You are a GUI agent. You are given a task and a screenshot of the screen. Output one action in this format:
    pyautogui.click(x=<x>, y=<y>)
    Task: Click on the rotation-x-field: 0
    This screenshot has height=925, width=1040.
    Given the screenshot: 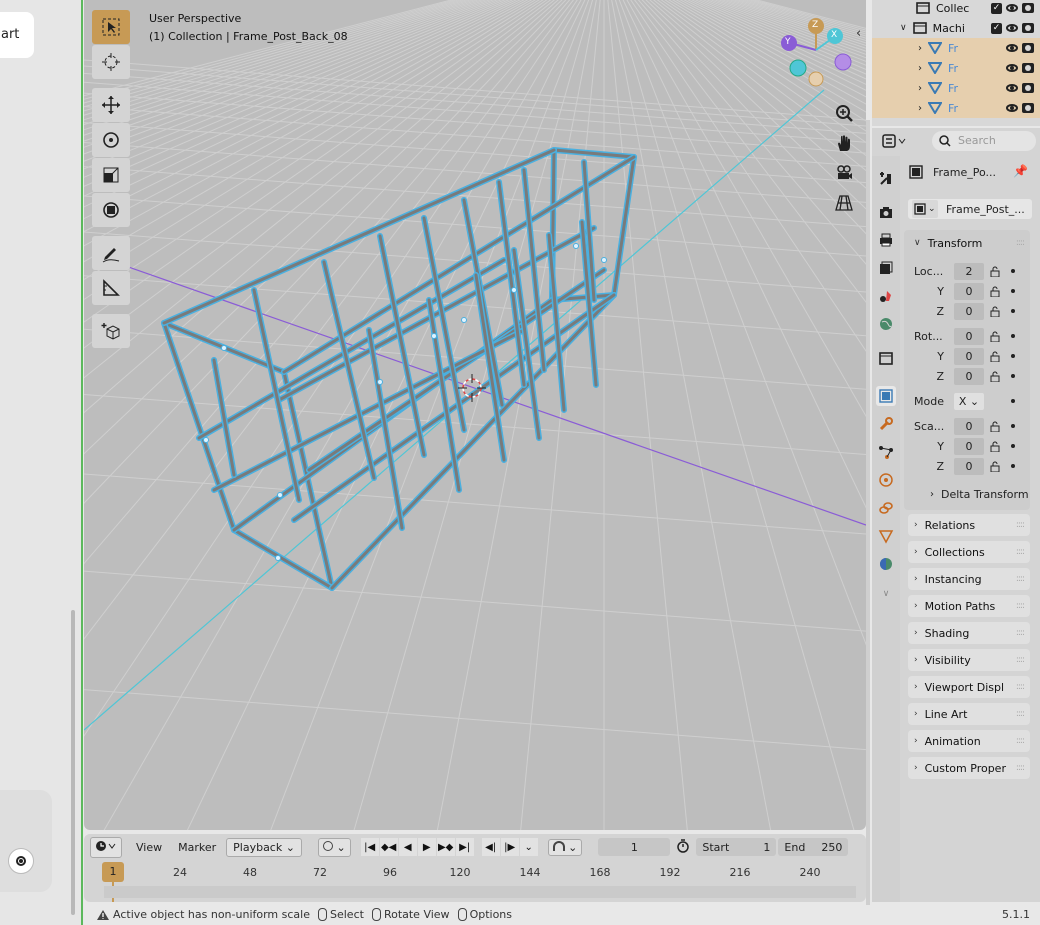 What is the action you would take?
    pyautogui.click(x=969, y=336)
    